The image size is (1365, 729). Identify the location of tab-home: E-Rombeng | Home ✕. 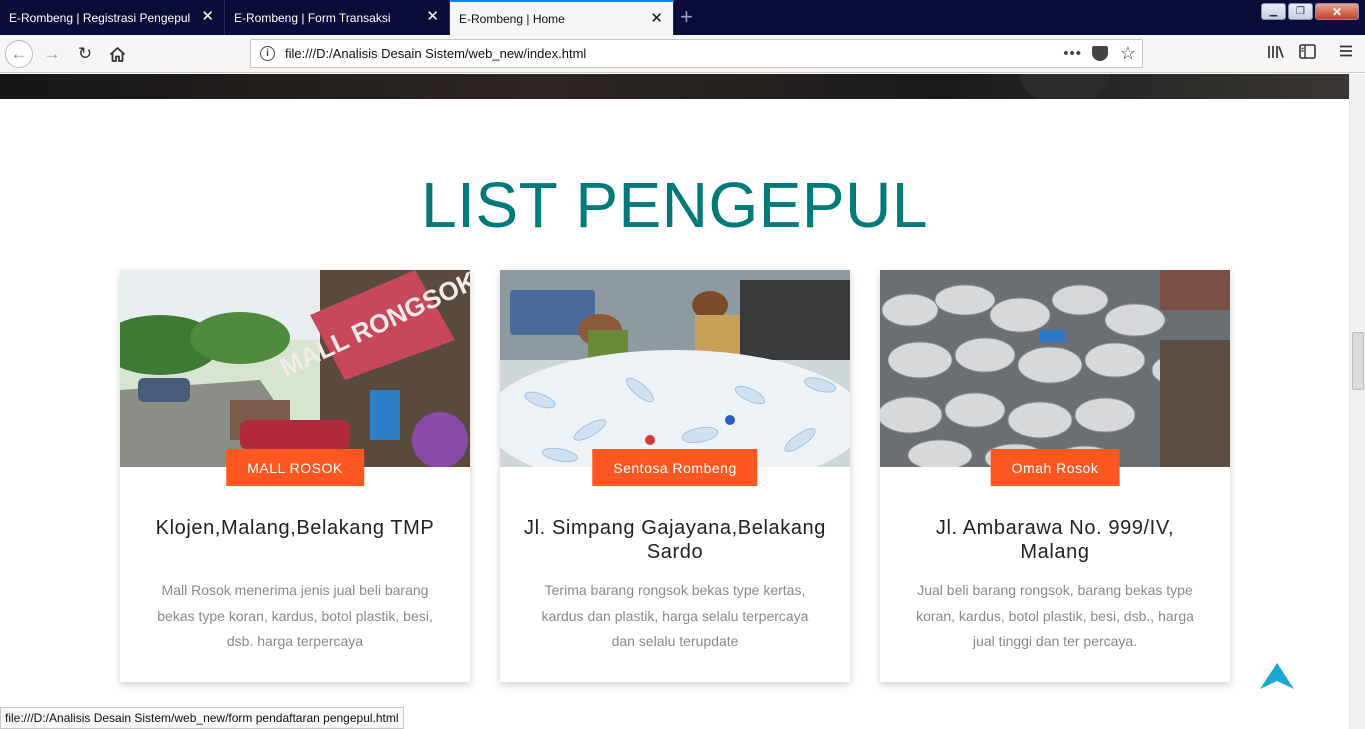
(562, 17).